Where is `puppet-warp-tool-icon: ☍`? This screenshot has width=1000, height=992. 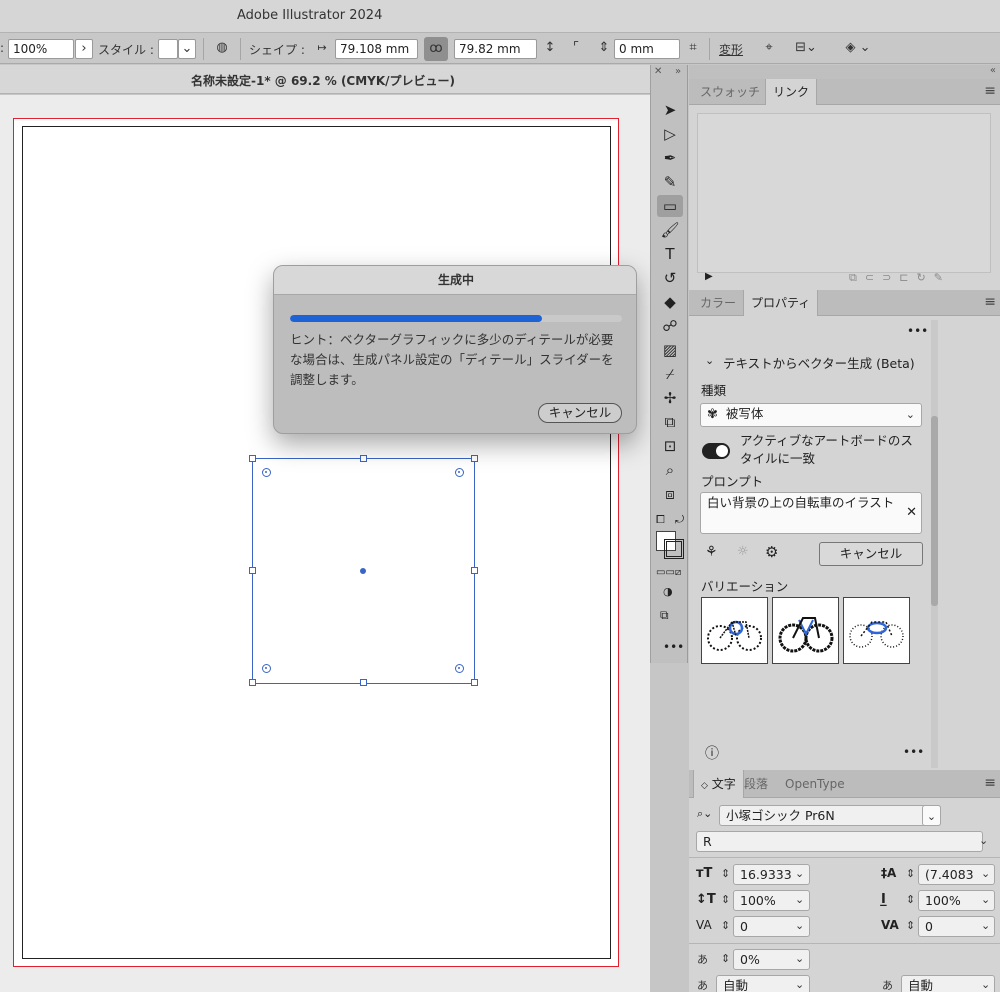 puppet-warp-tool-icon: ☍ is located at coordinates (670, 326).